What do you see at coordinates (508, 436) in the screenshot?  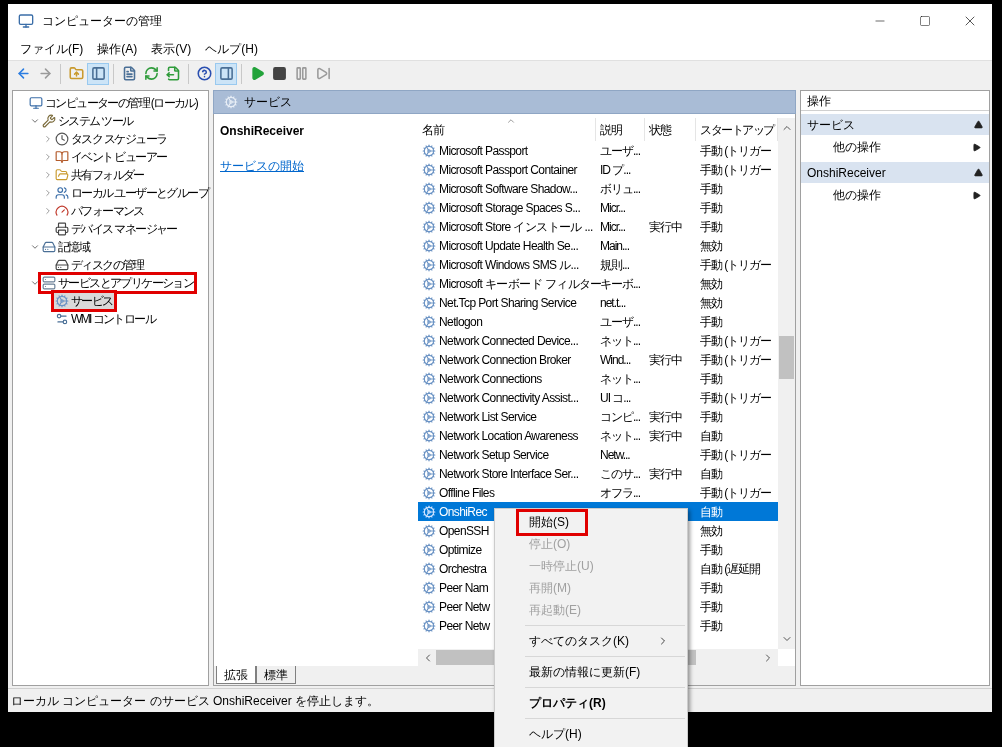 I see `table-cell-text: Network Location Awareness` at bounding box center [508, 436].